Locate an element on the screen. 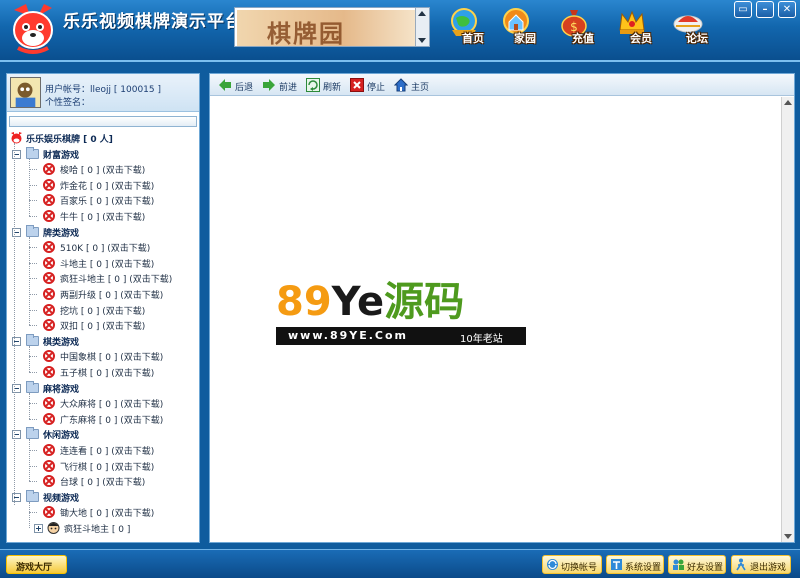  nav-forum-button: 论坛 is located at coordinates (699, 26).